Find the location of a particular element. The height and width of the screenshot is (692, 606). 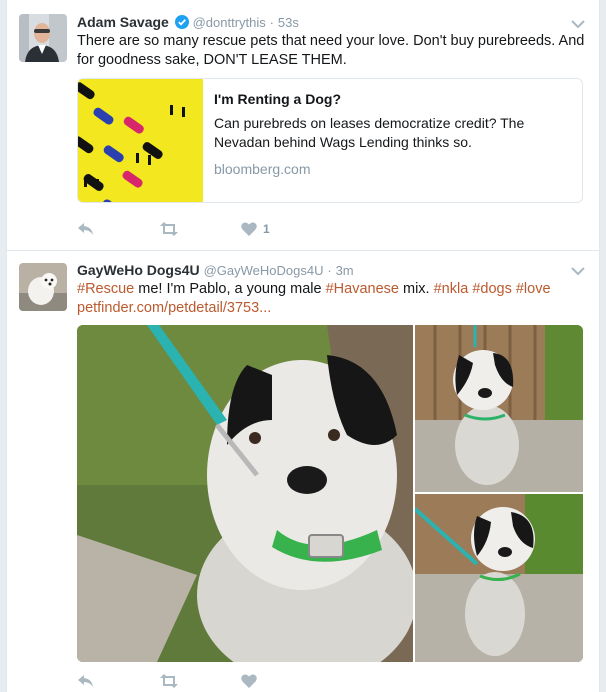

hashtag-link: #nkla is located at coordinates (451, 289).